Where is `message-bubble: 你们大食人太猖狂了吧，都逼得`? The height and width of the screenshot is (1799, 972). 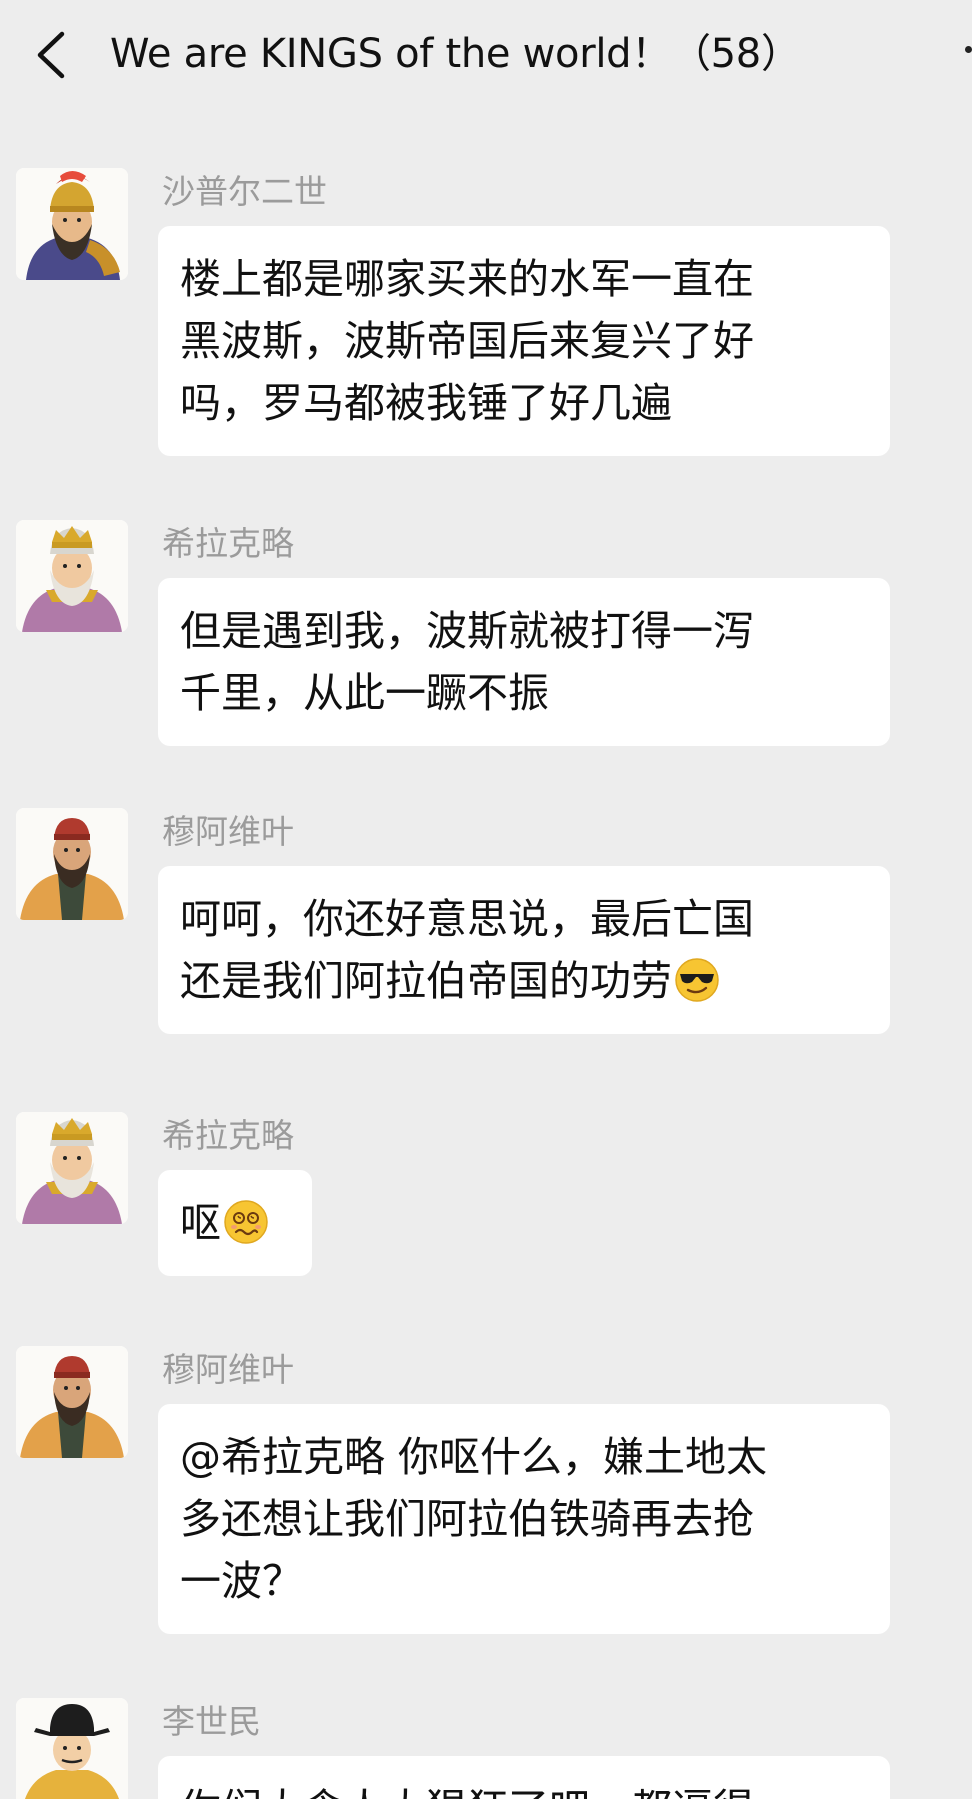
message-bubble: 你们大食人太猖狂了吧，都逼得 is located at coordinates (524, 1777).